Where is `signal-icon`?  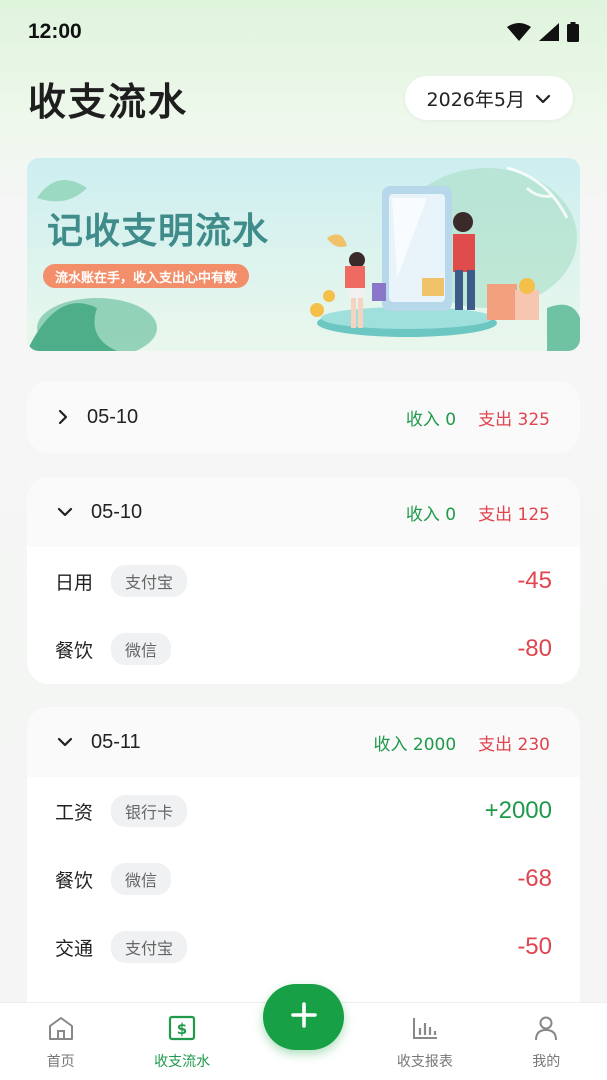 signal-icon is located at coordinates (549, 32).